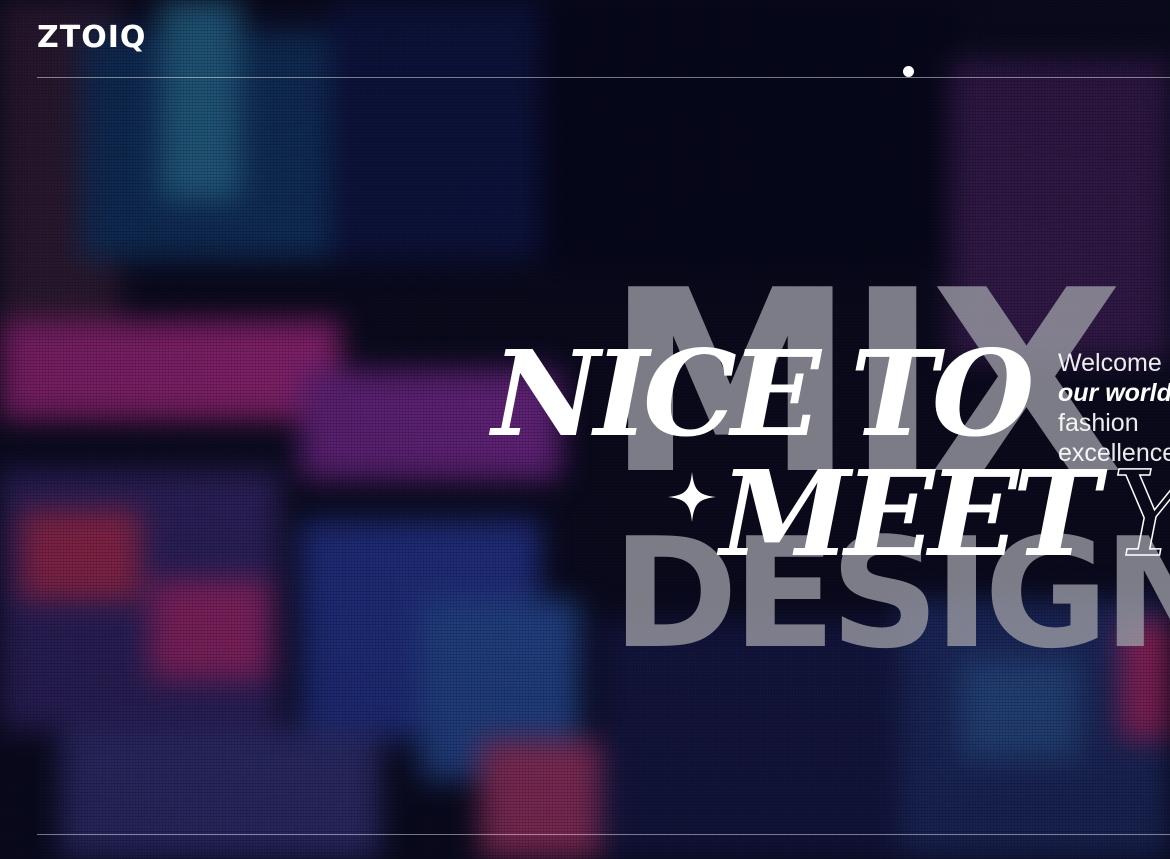 Image resolution: width=1170 pixels, height=859 pixels. I want to click on header-divider, so click(603, 77).